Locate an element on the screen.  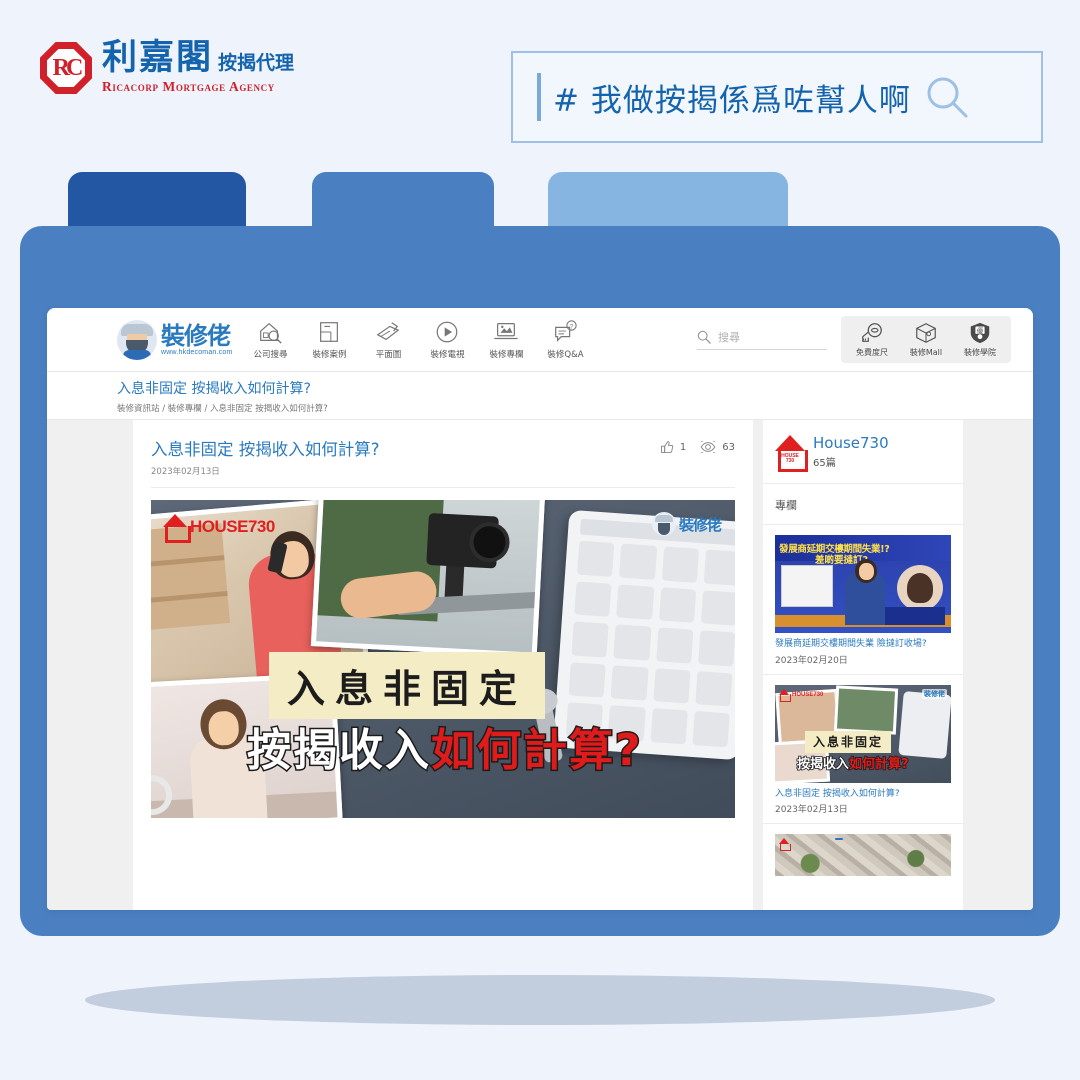
search-input: 搜尋 is located at coordinates (762, 339).